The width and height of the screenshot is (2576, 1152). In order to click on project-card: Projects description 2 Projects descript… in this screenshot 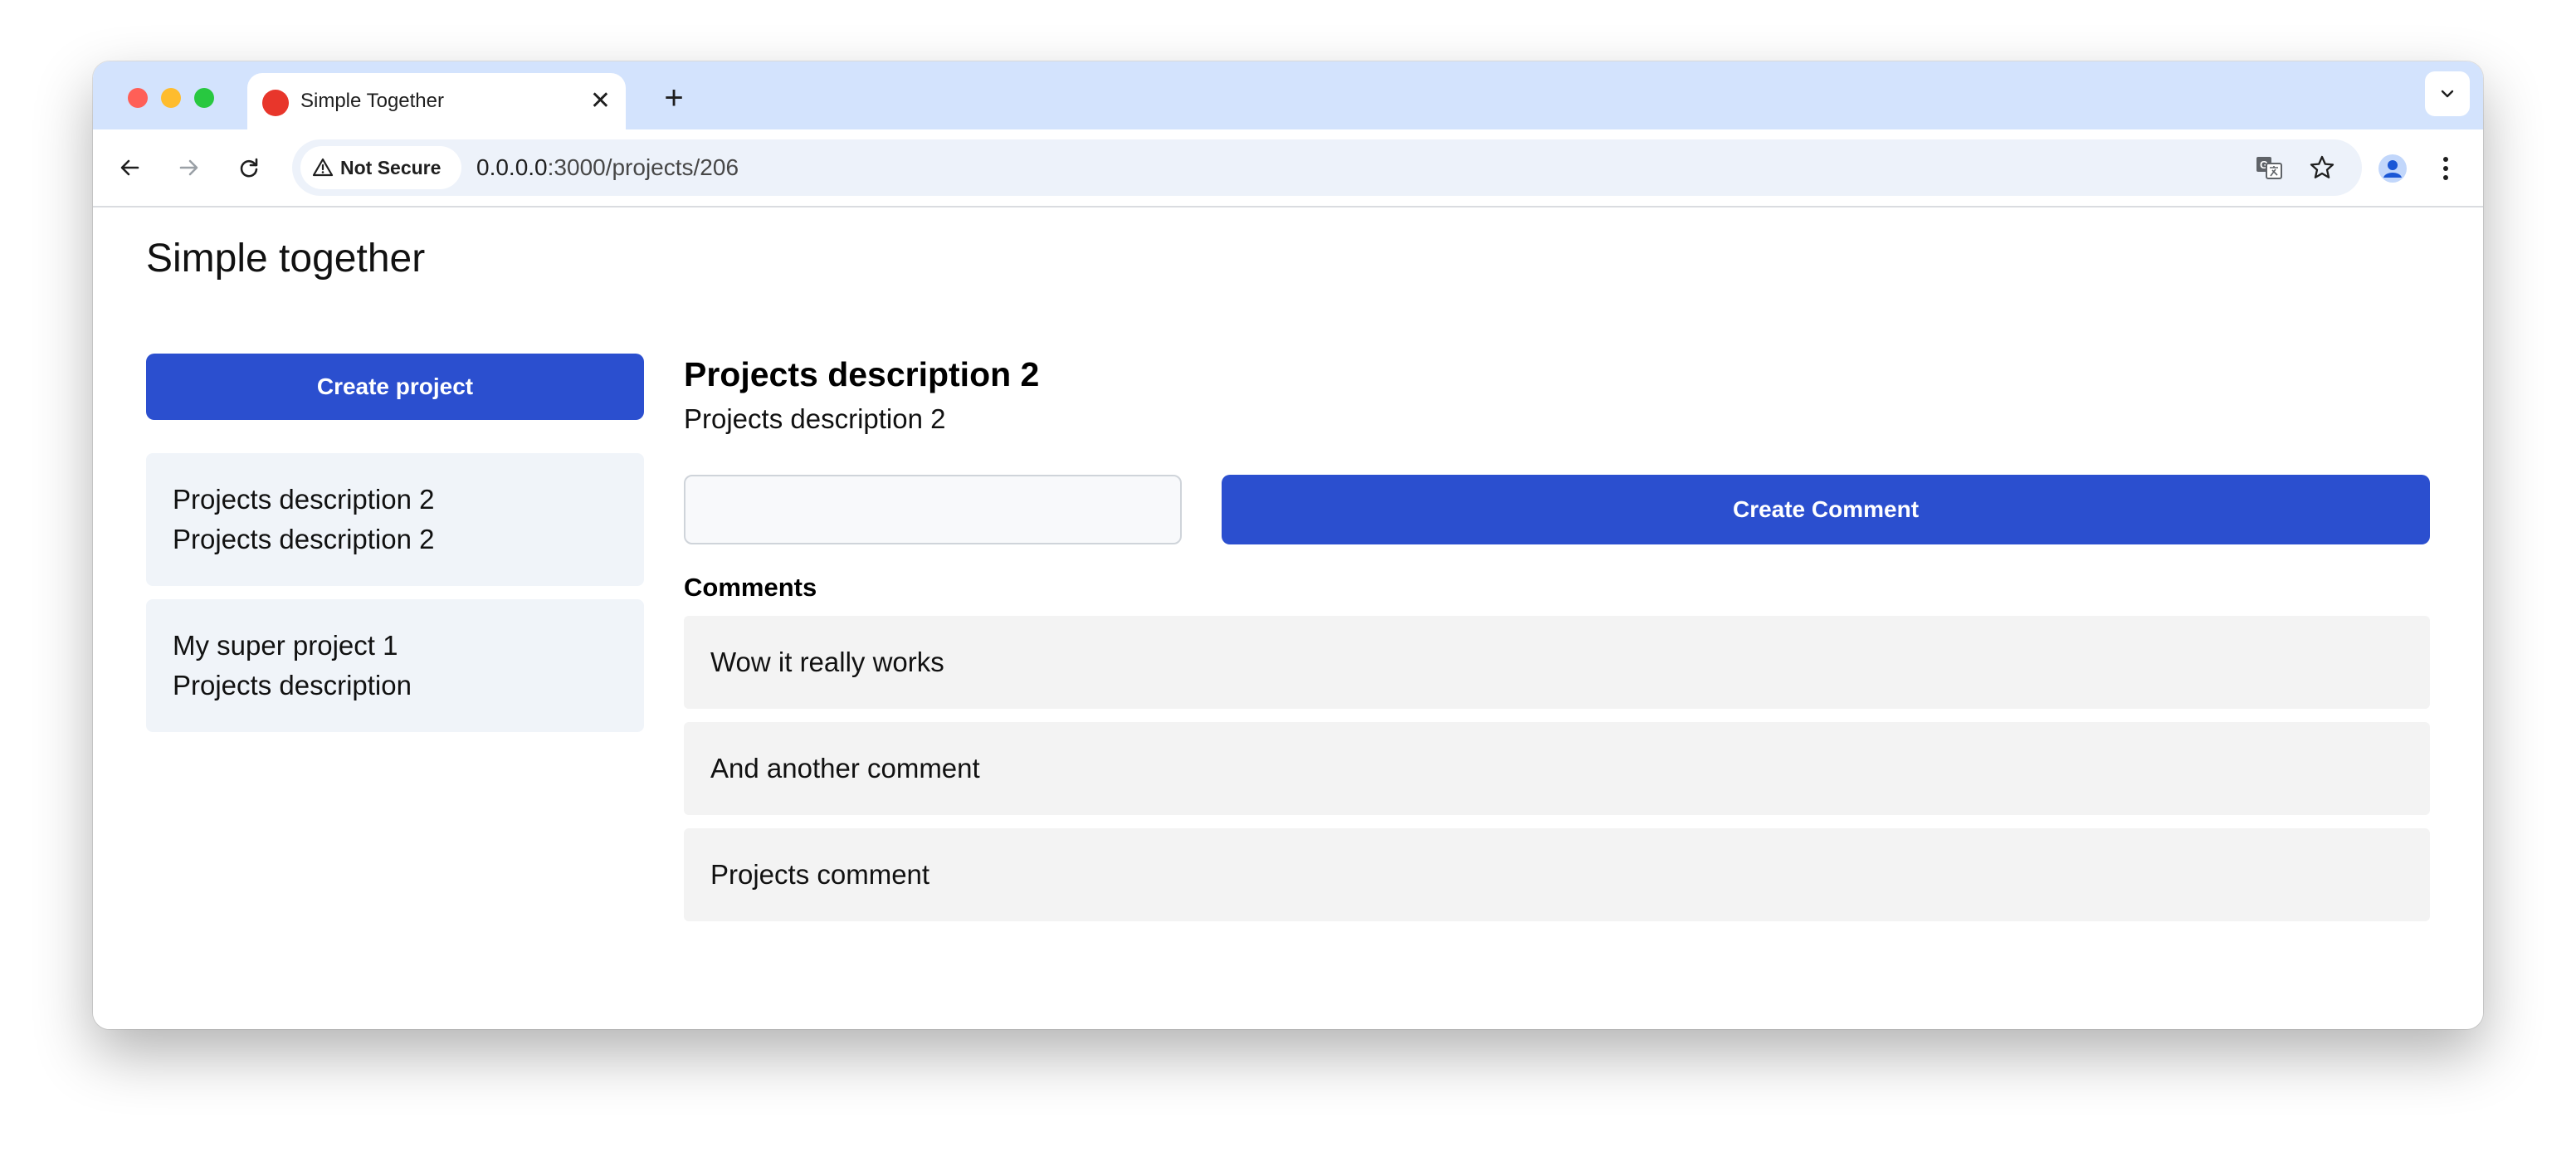, I will do `click(395, 520)`.